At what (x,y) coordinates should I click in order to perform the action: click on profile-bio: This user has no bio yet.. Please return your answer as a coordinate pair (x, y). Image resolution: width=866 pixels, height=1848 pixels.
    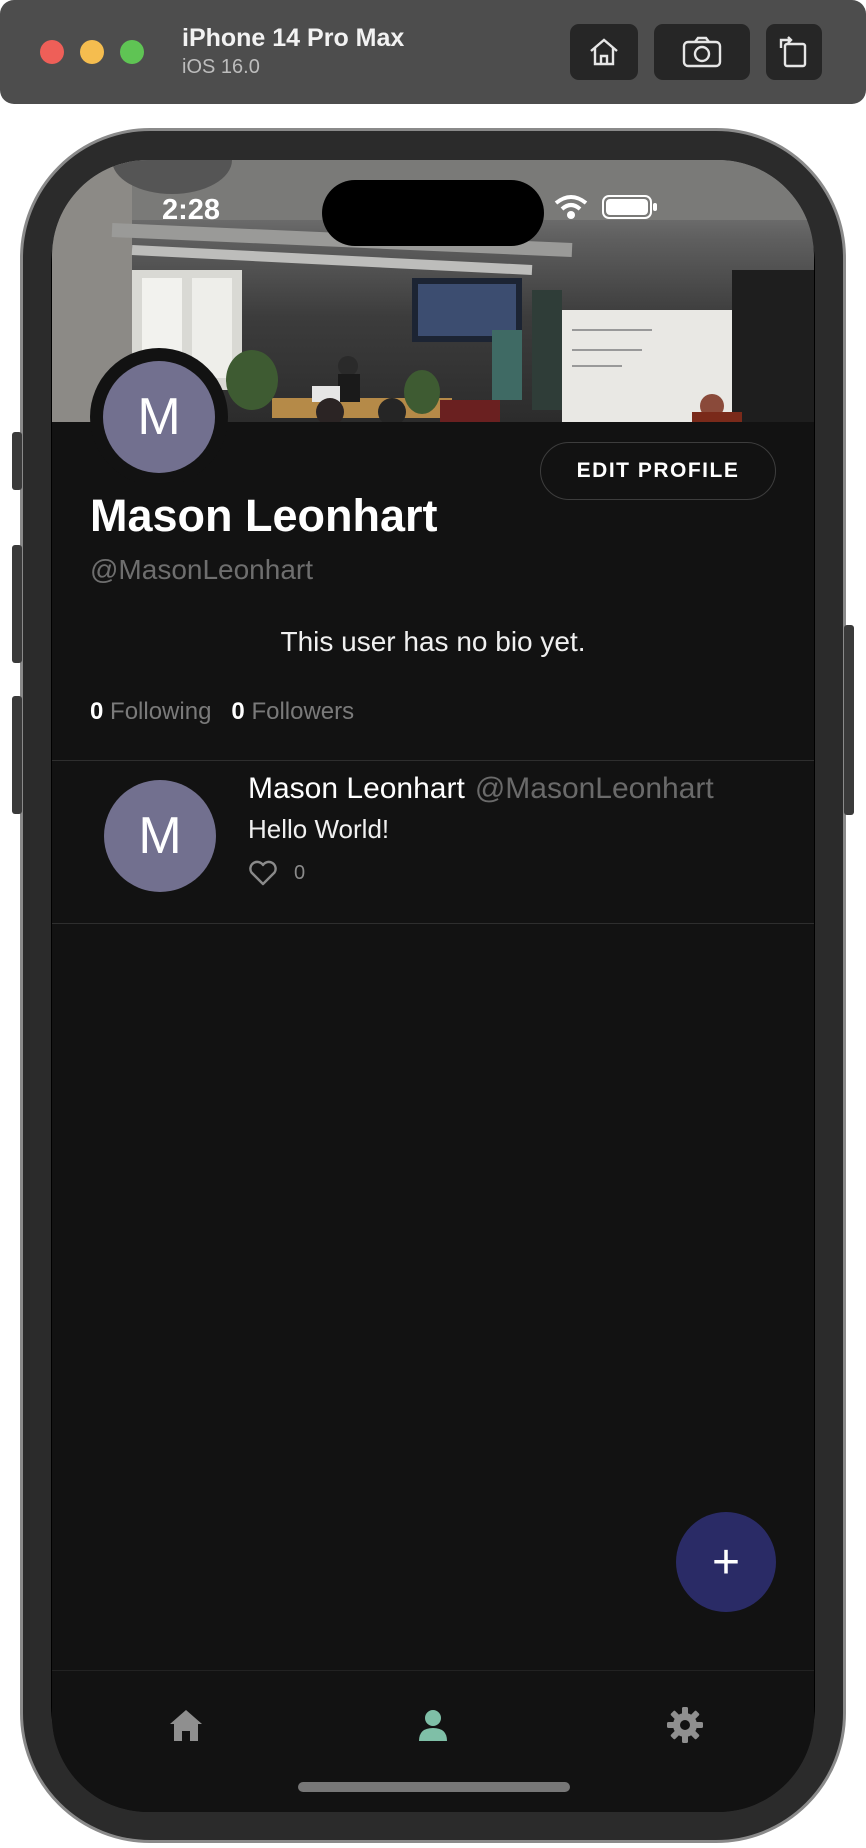
    Looking at the image, I should click on (433, 641).